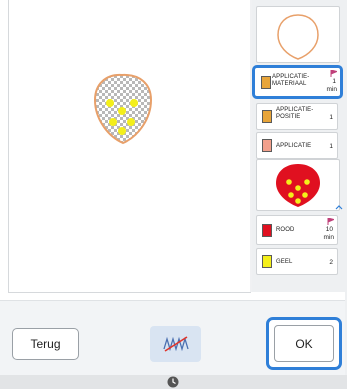  Describe the element at coordinates (285, 230) in the screenshot. I see `thread-label: ROOD` at that location.